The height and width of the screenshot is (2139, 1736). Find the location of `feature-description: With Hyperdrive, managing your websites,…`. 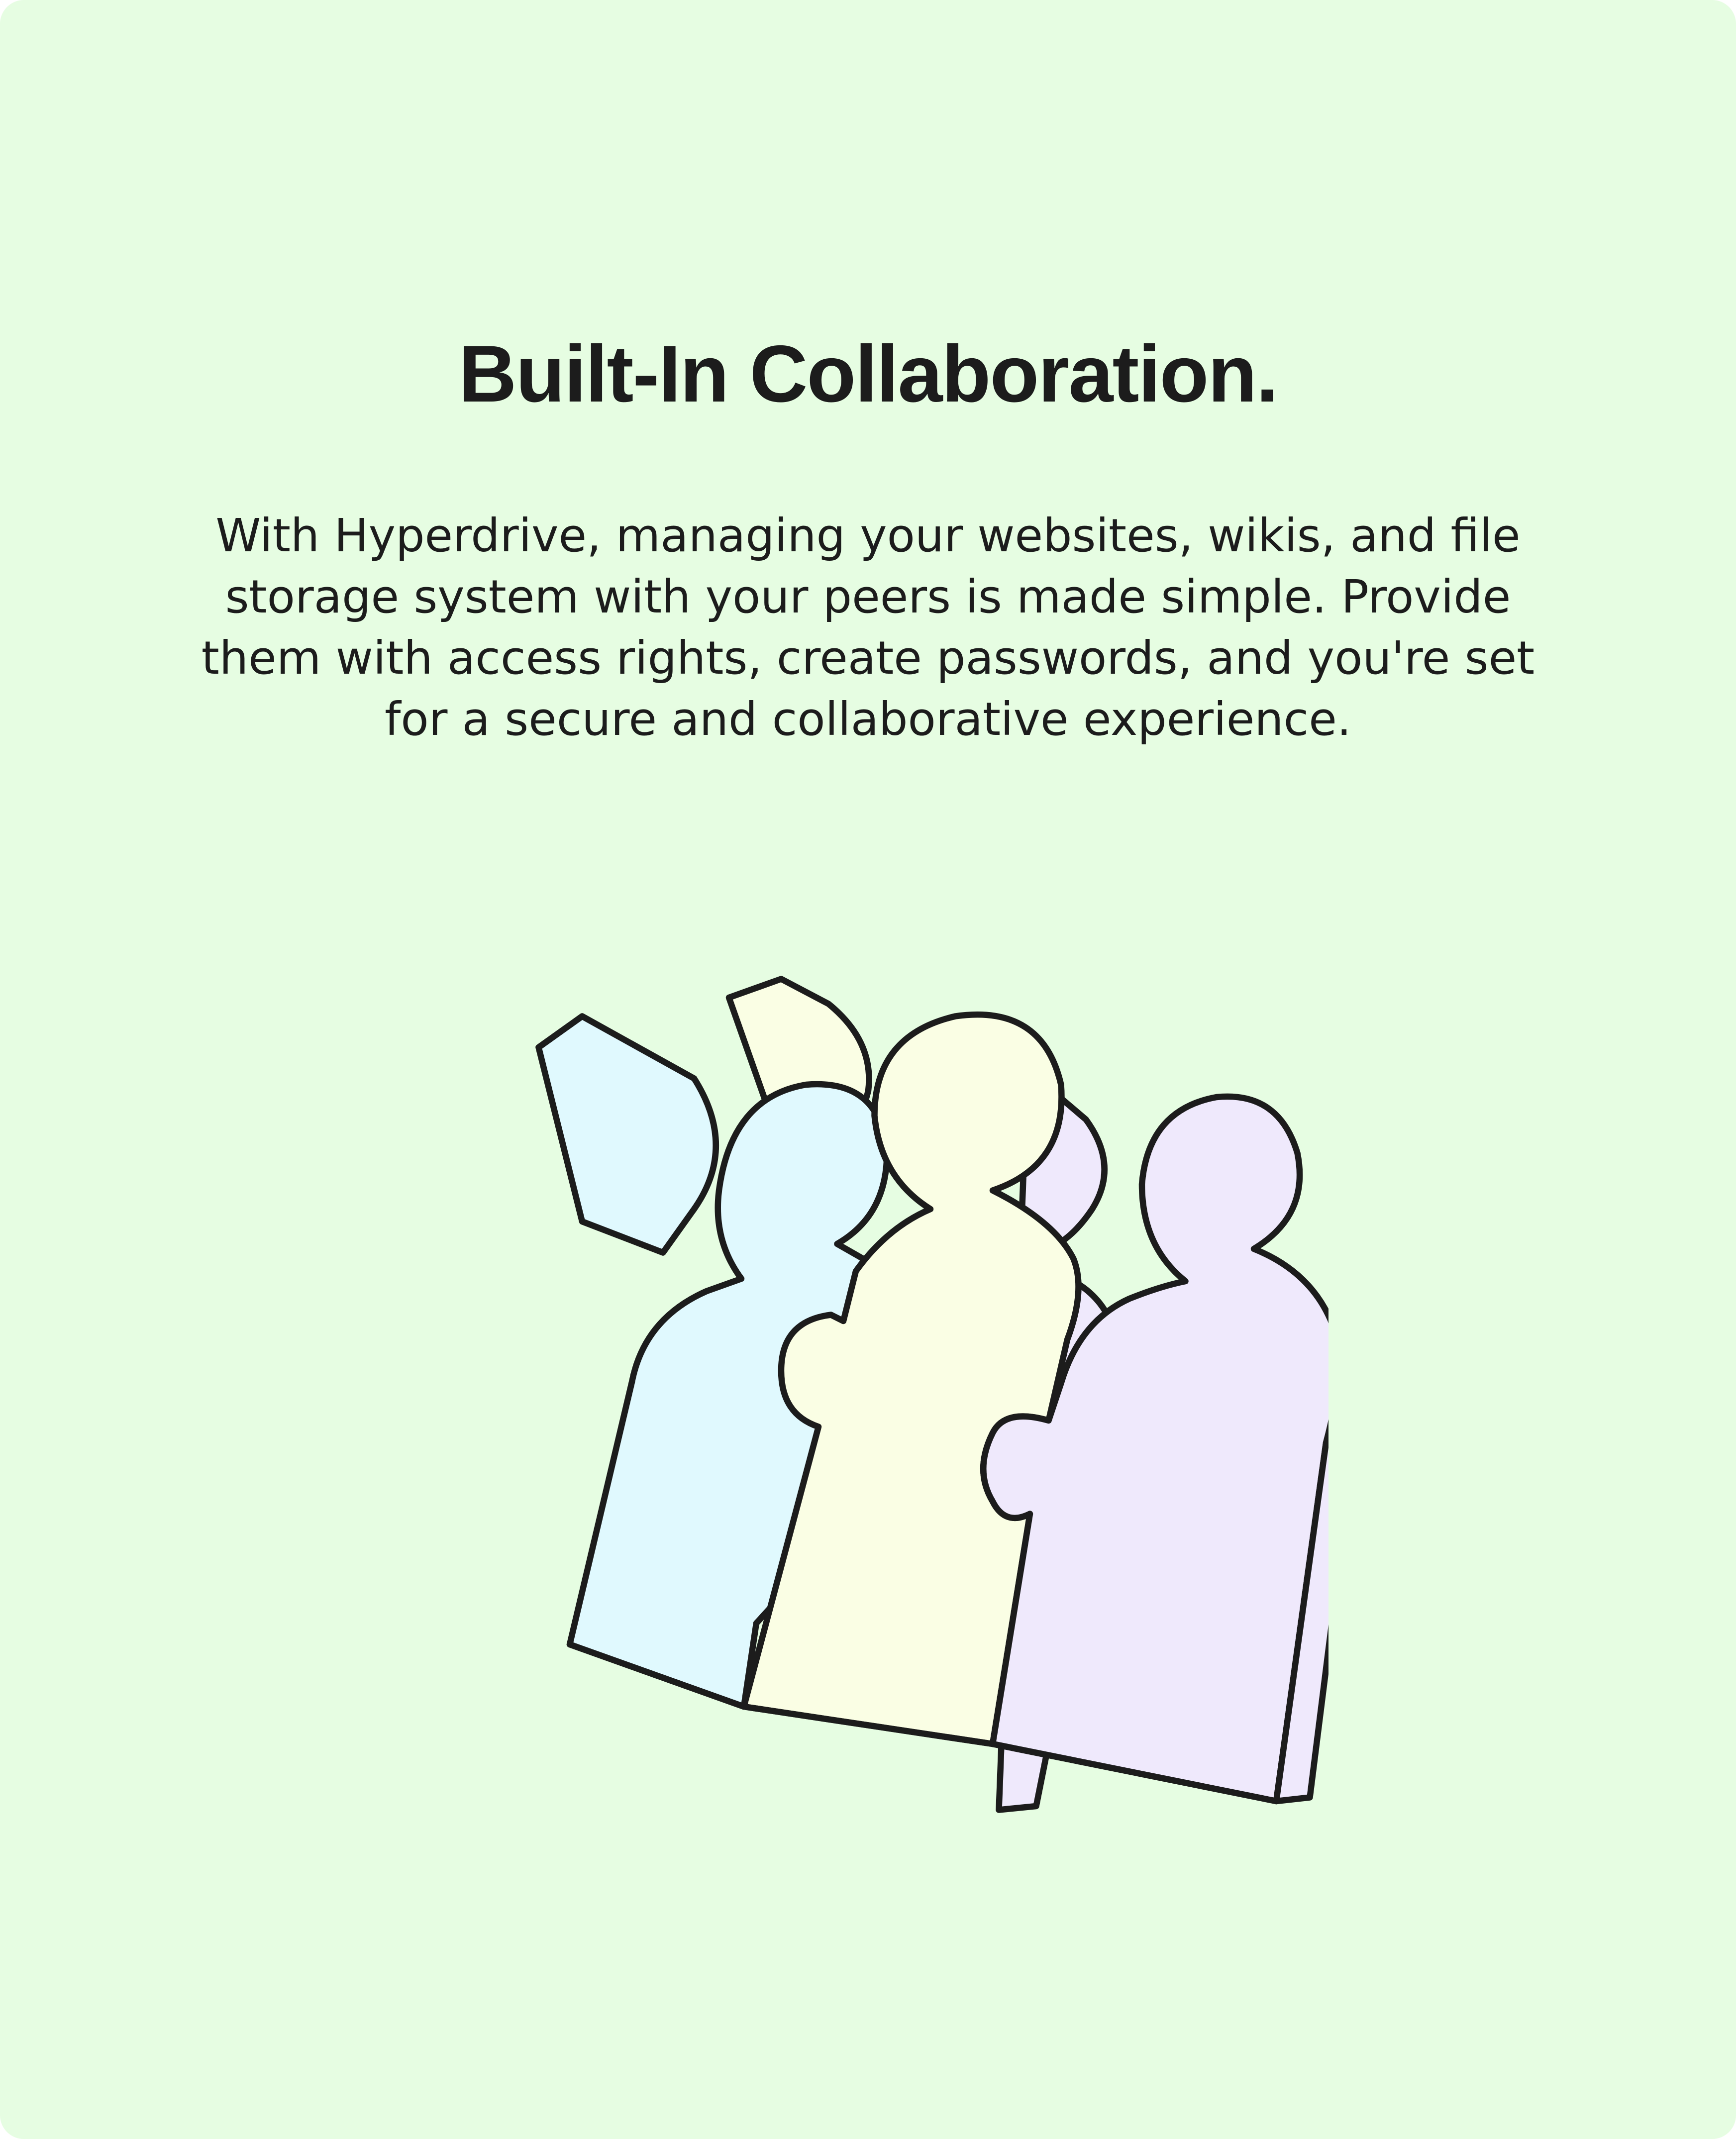

feature-description: With Hyperdrive, managing your websites,… is located at coordinates (868, 627).